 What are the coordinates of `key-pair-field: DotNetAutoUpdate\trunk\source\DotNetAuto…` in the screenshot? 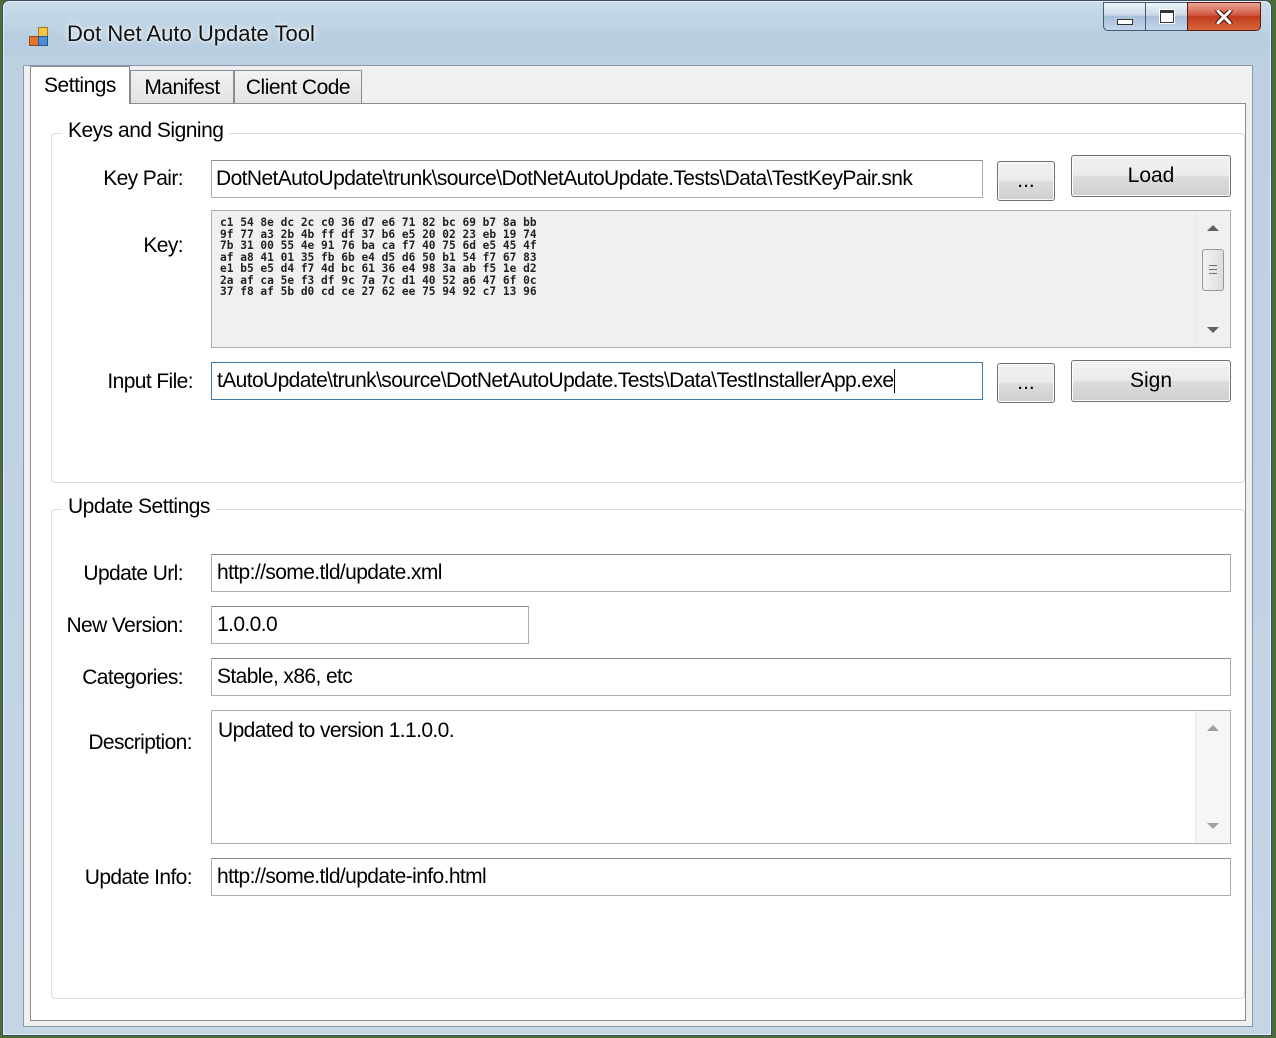 It's located at (597, 179).